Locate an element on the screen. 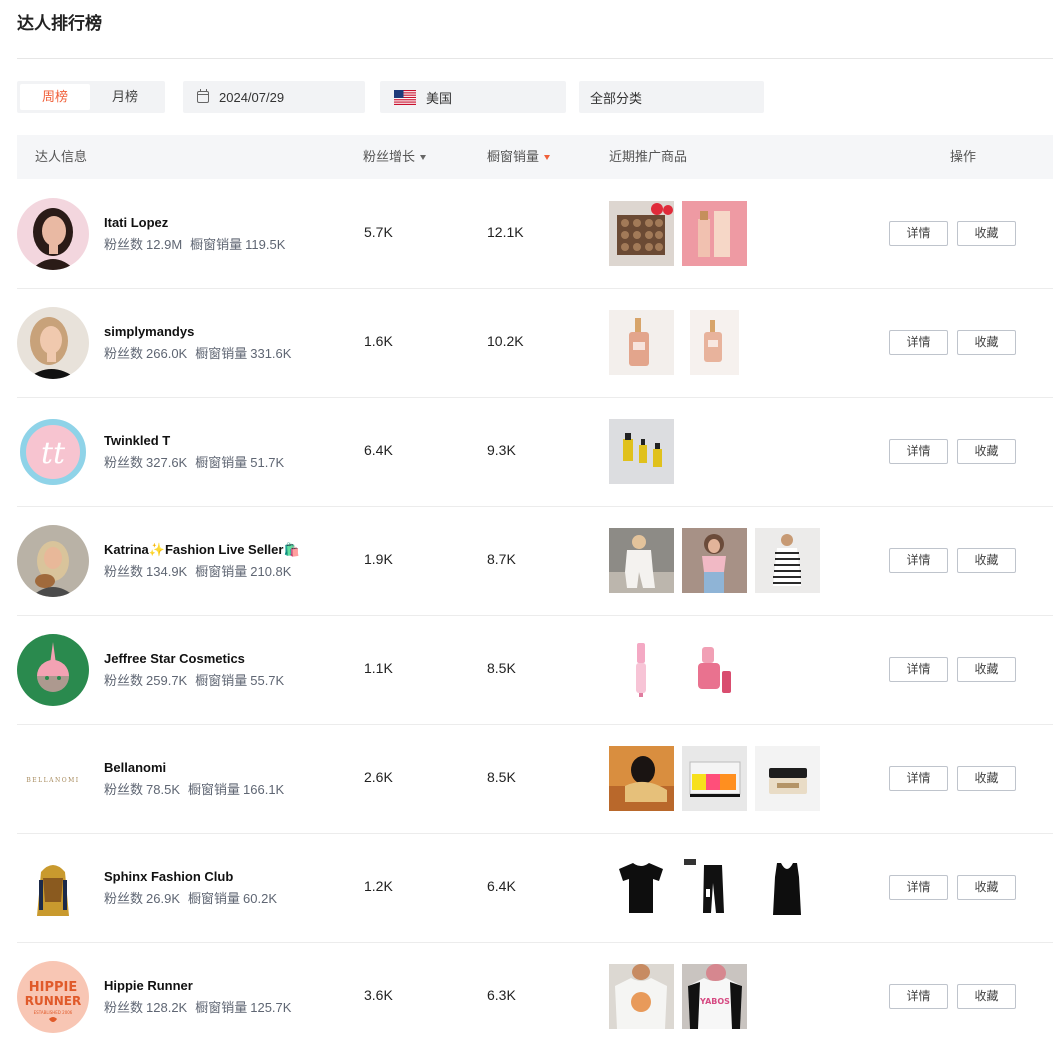 The height and width of the screenshot is (1049, 1053). creator-name: Jeffree Star Cosmetics is located at coordinates (174, 658).